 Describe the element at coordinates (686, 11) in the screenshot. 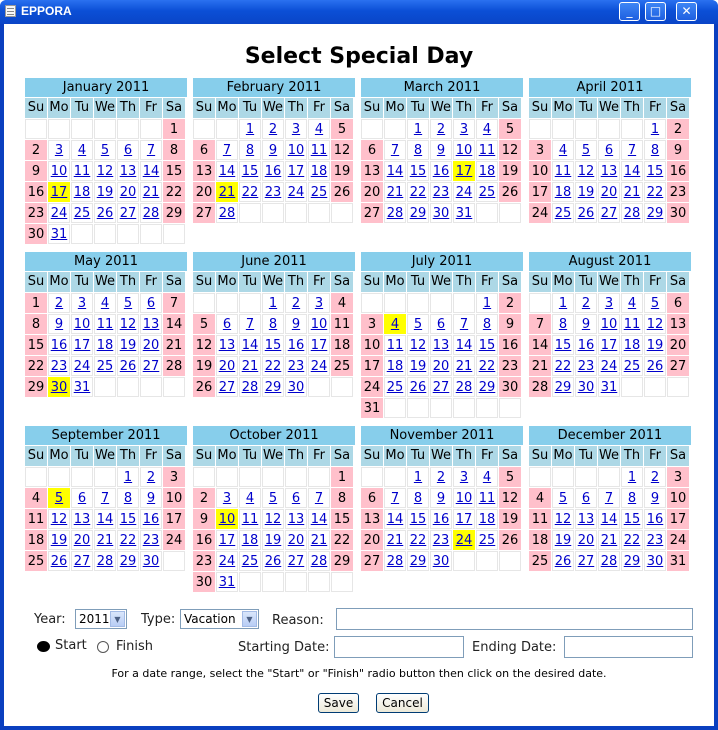

I see `close-button: ✕` at that location.